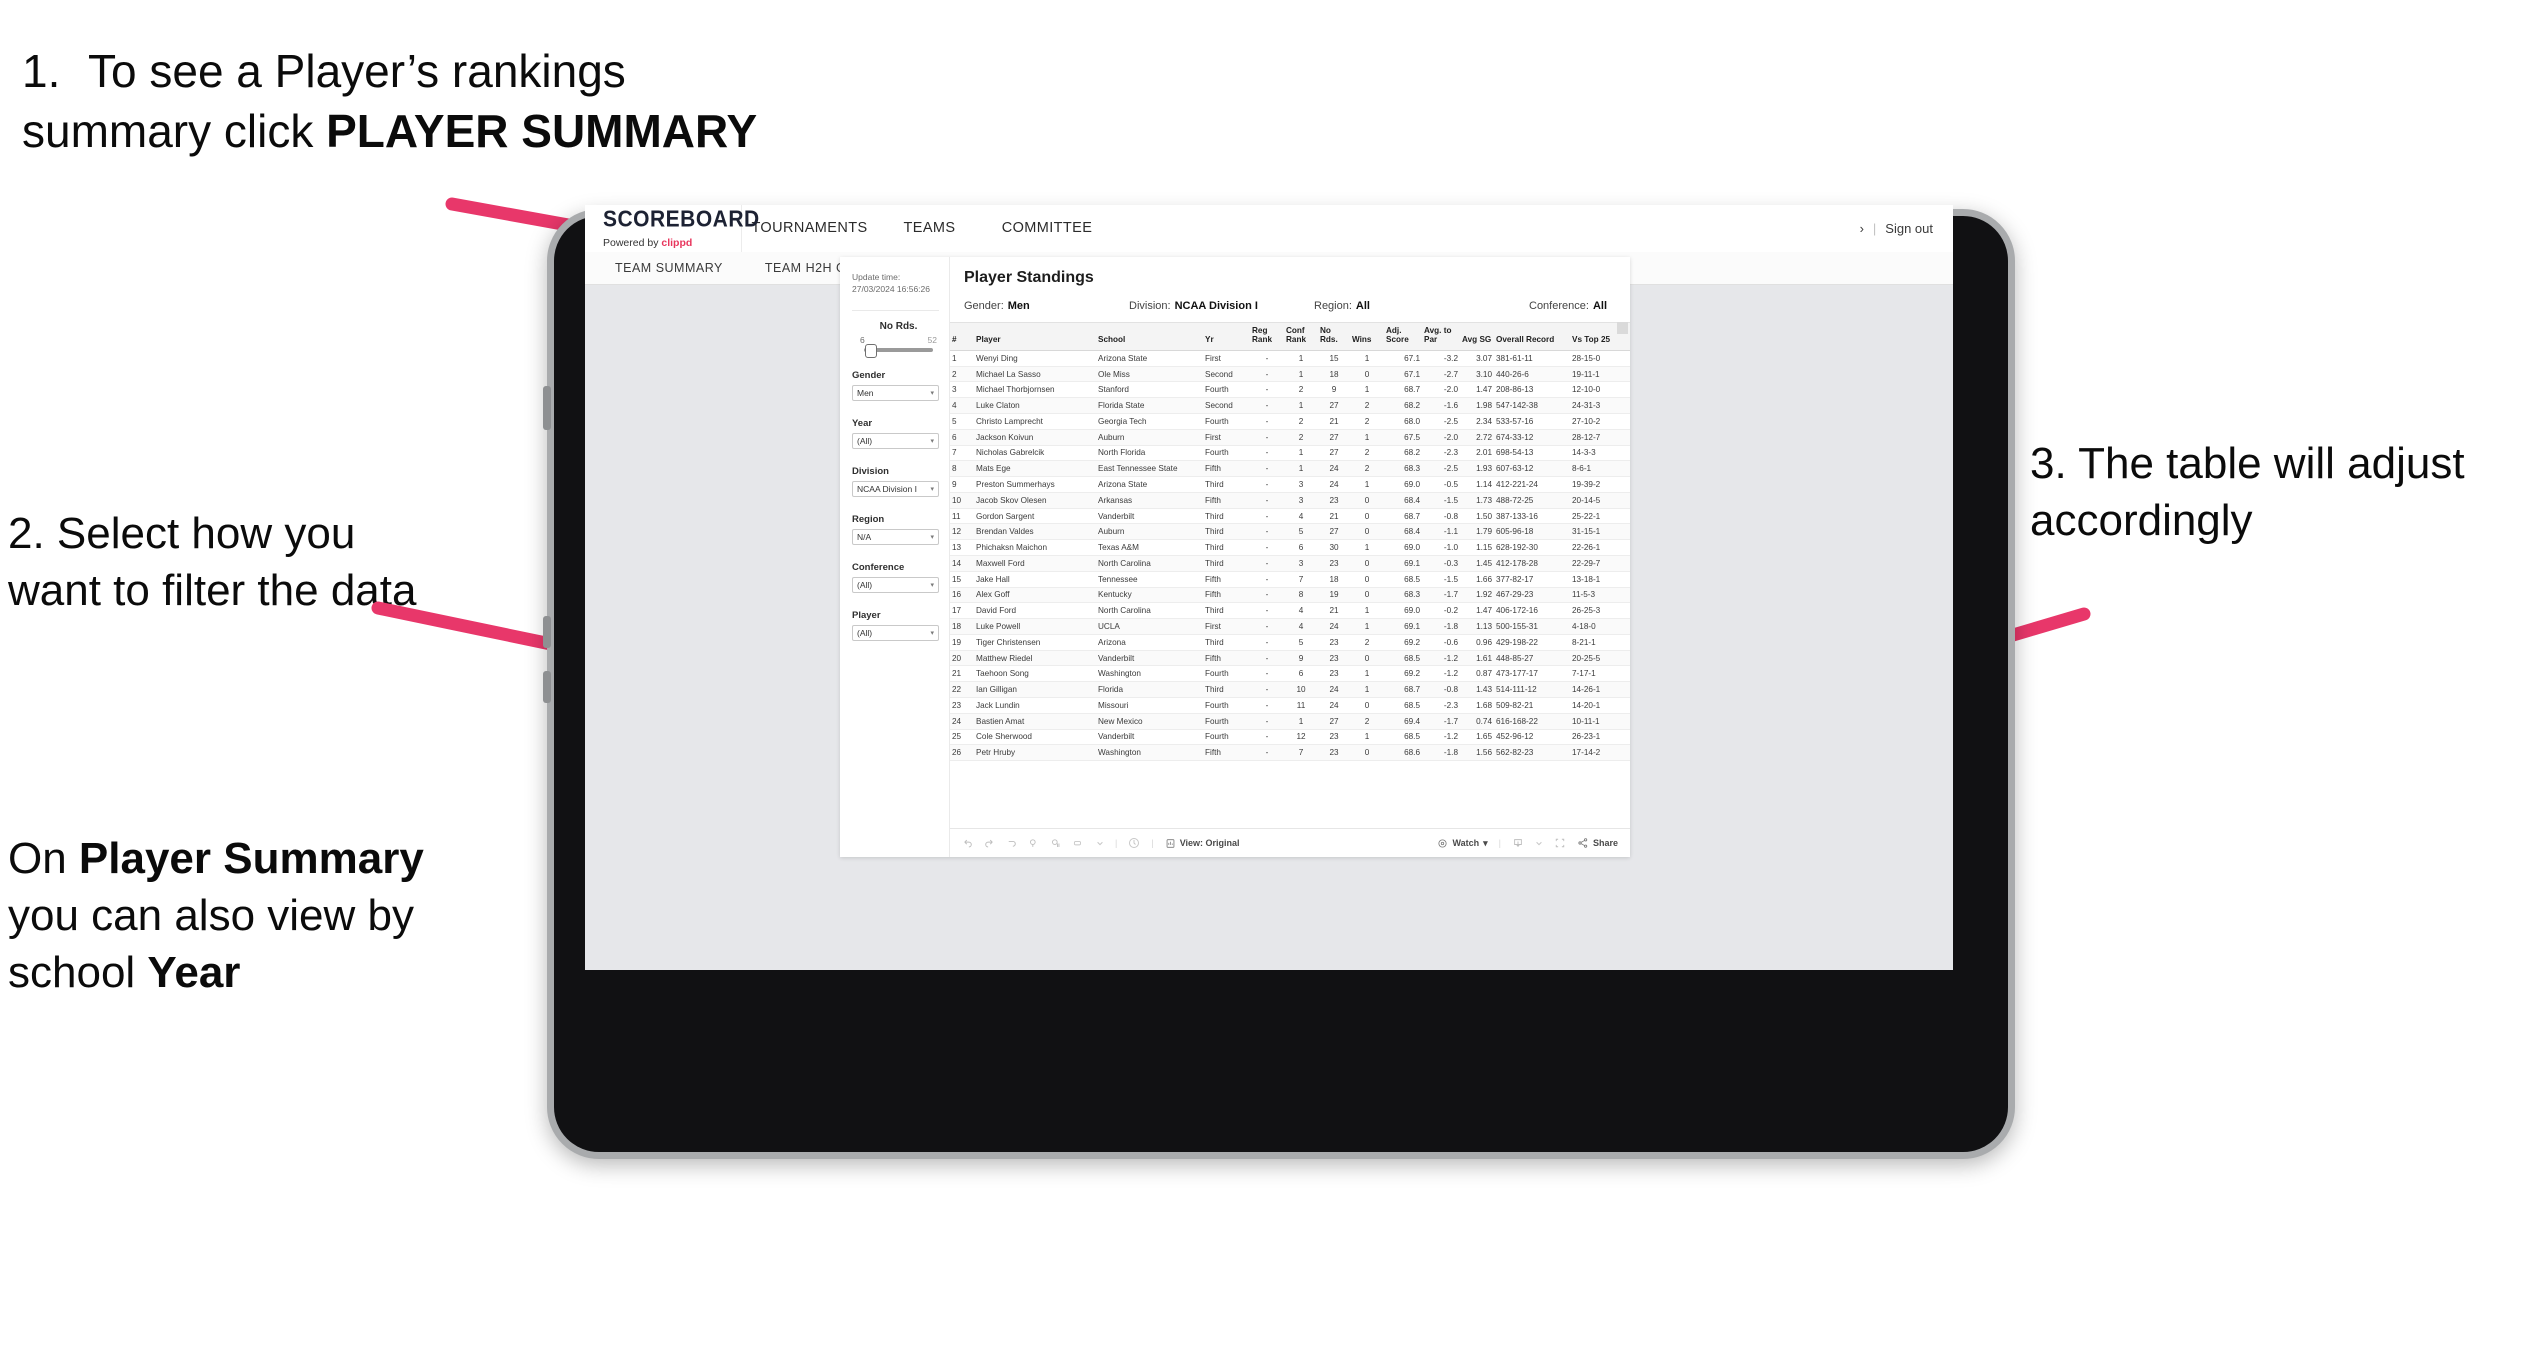  I want to click on col-header-num: #, so click(962, 336).